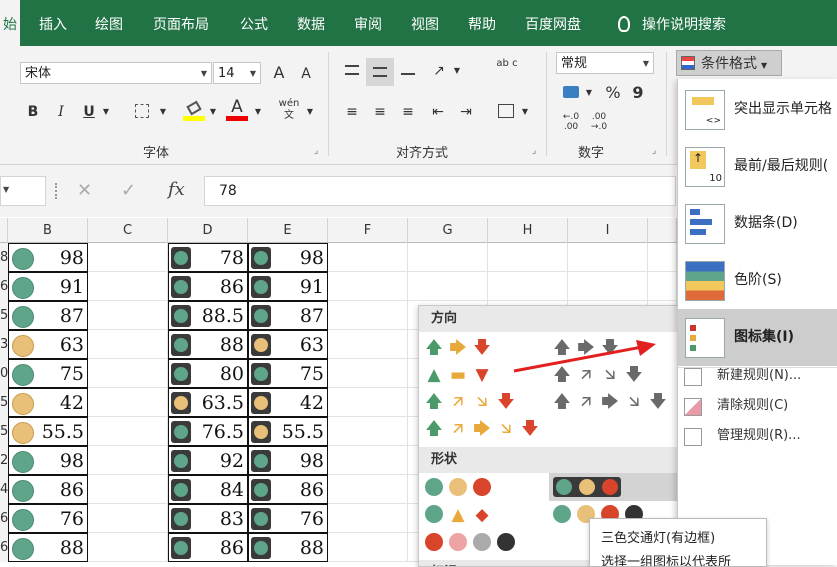 This screenshot has height=567, width=837. What do you see at coordinates (408, 71) in the screenshot?
I see `align-bottom-button` at bounding box center [408, 71].